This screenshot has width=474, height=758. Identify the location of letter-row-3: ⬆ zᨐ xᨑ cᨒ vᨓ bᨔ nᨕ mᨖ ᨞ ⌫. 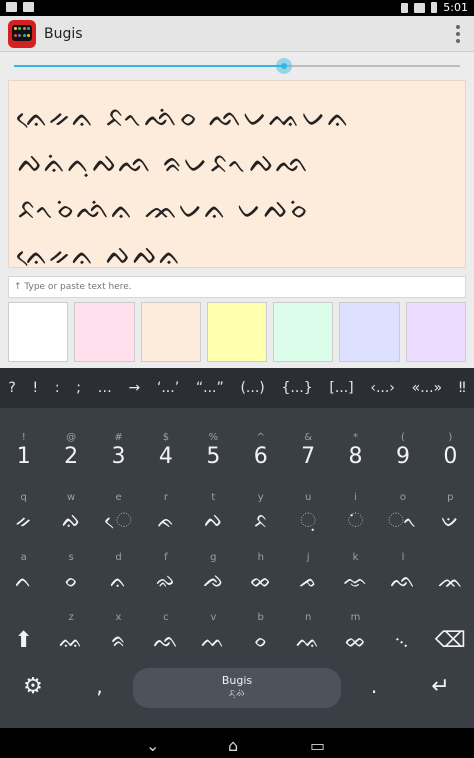
(237, 638).